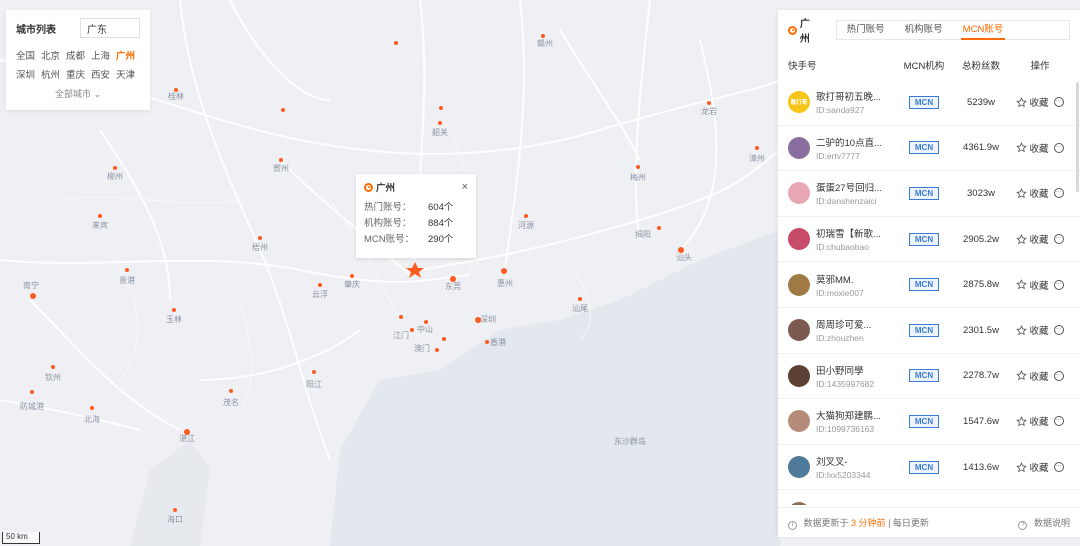  What do you see at coordinates (1044, 523) in the screenshot?
I see `data-help-link: ? 数据说明` at bounding box center [1044, 523].